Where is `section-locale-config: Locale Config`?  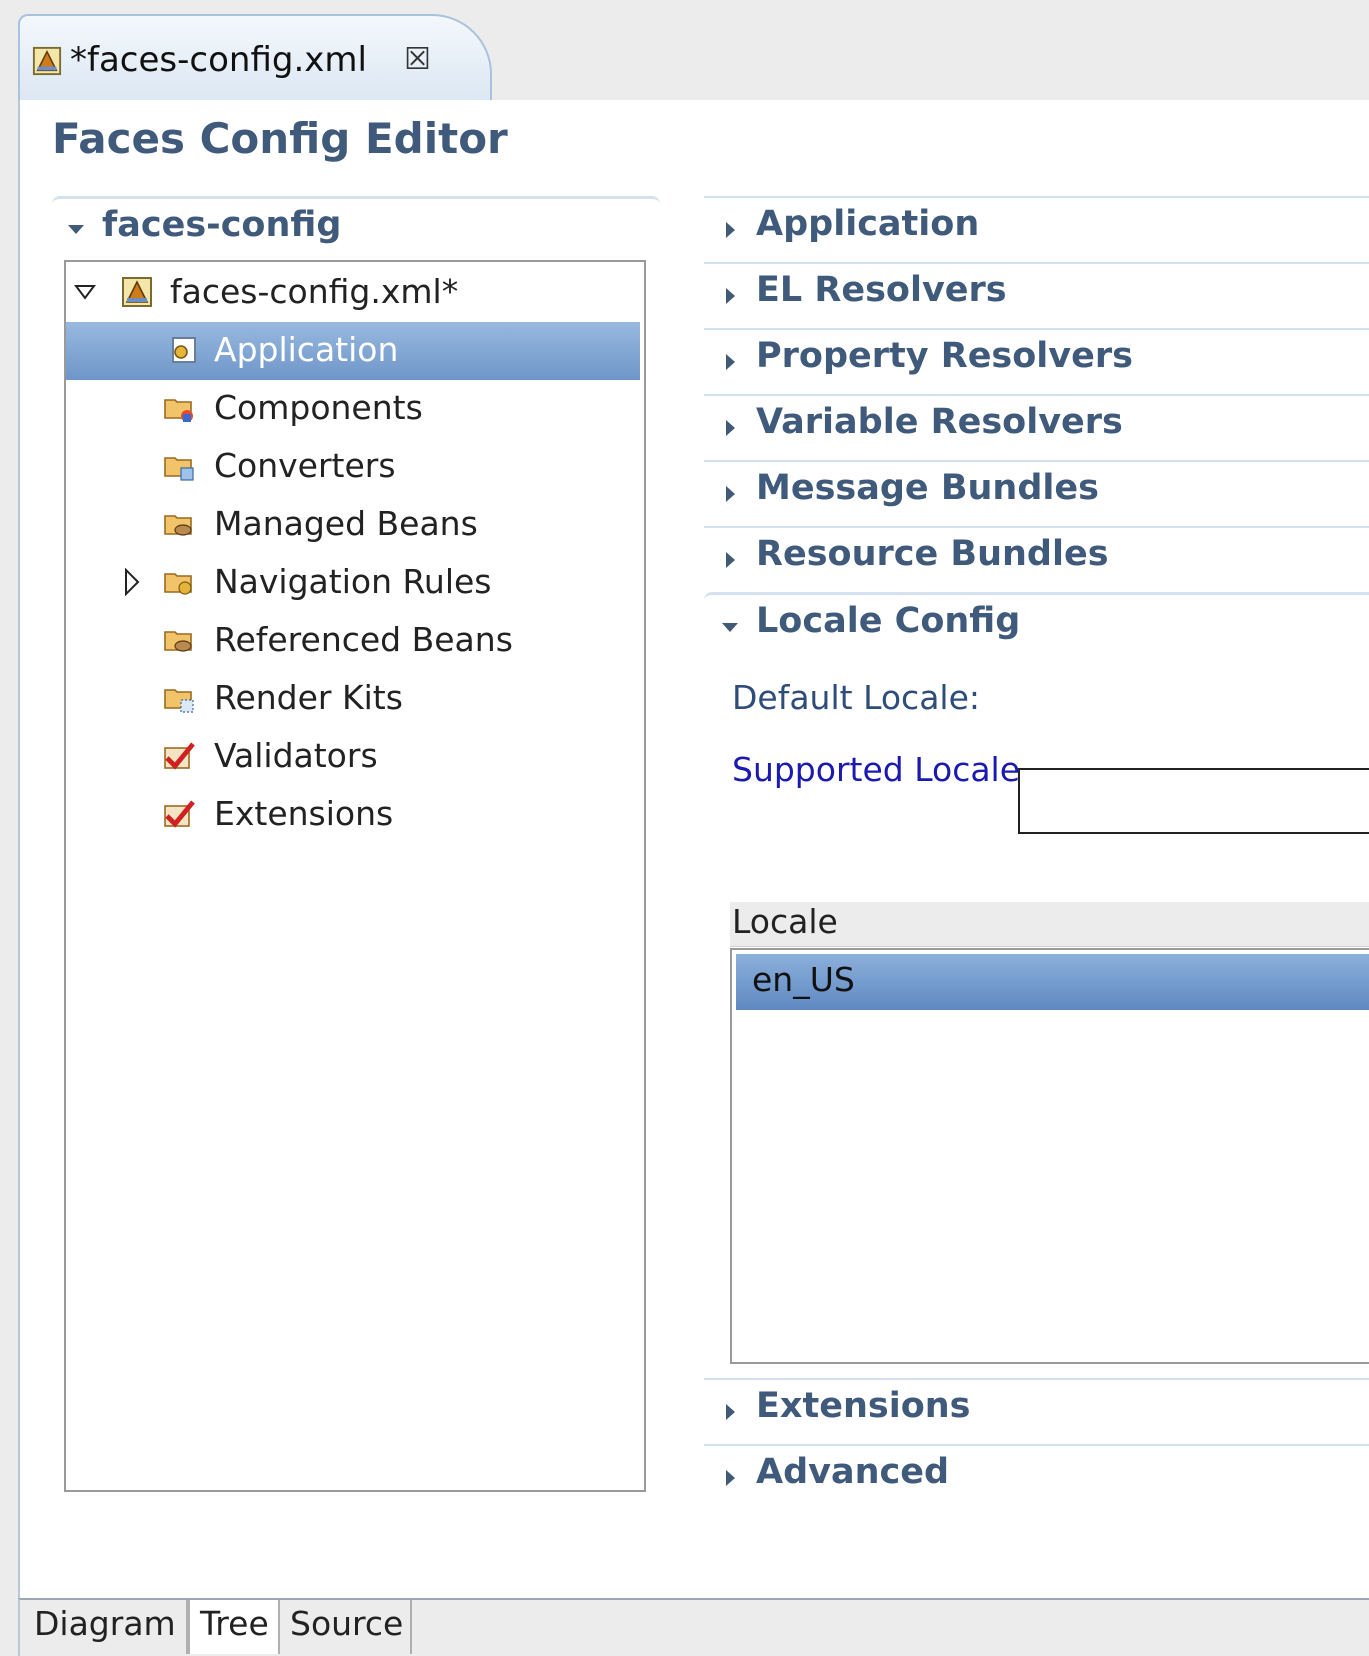
section-locale-config: Locale Config is located at coordinates (1036, 625).